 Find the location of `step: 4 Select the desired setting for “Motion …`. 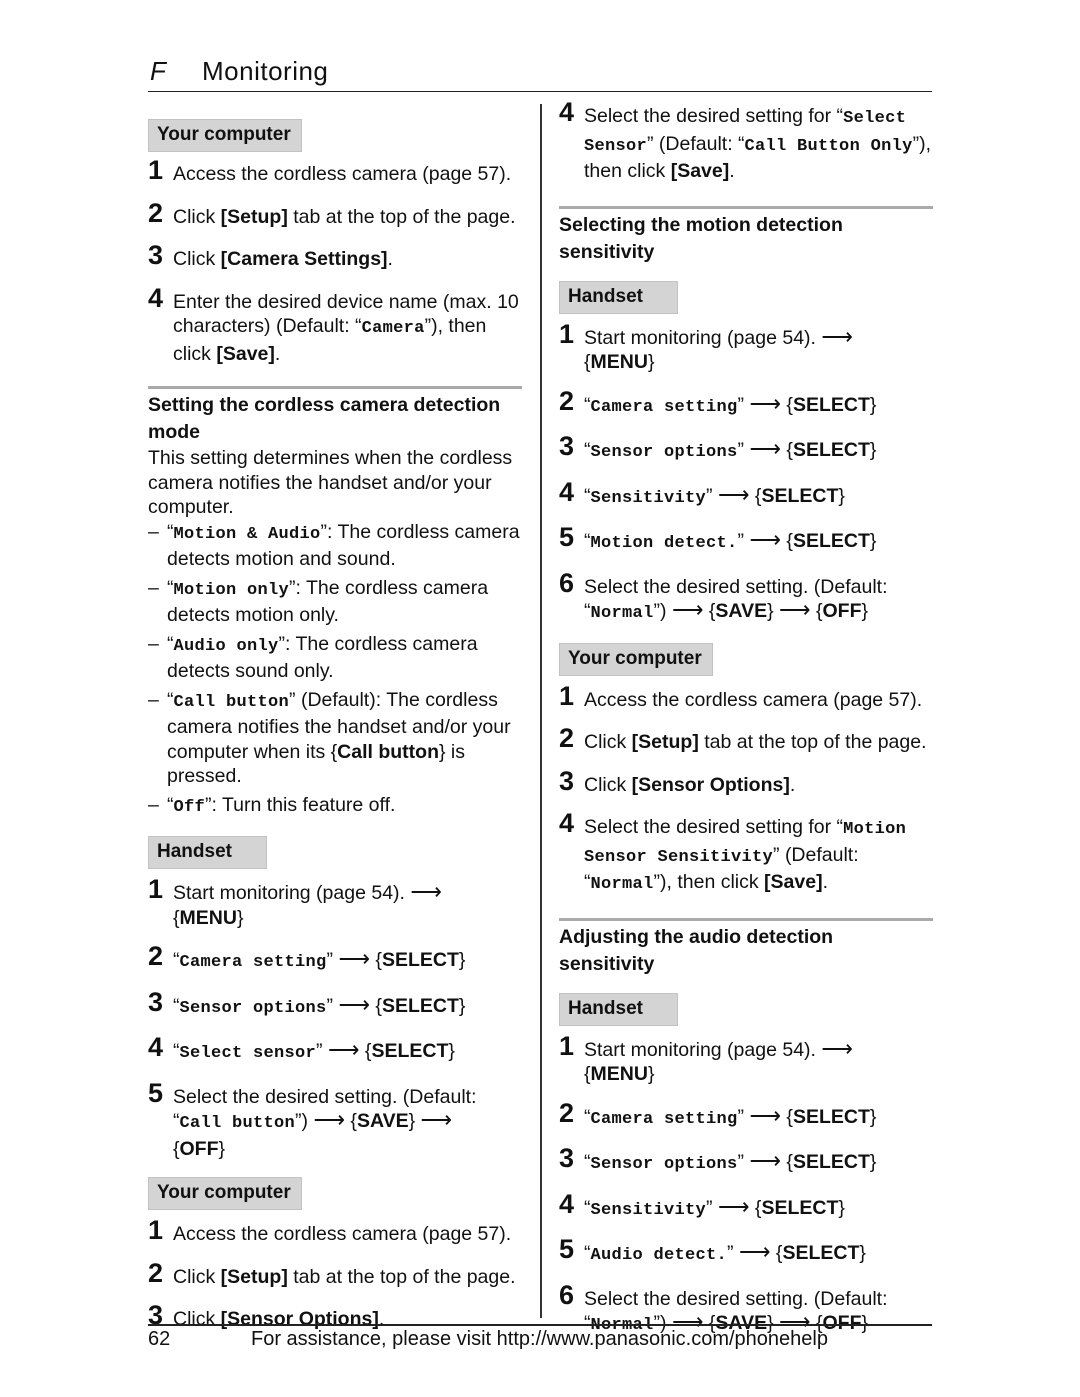

step: 4 Select the desired setting for “Motion … is located at coordinates (733, 851).